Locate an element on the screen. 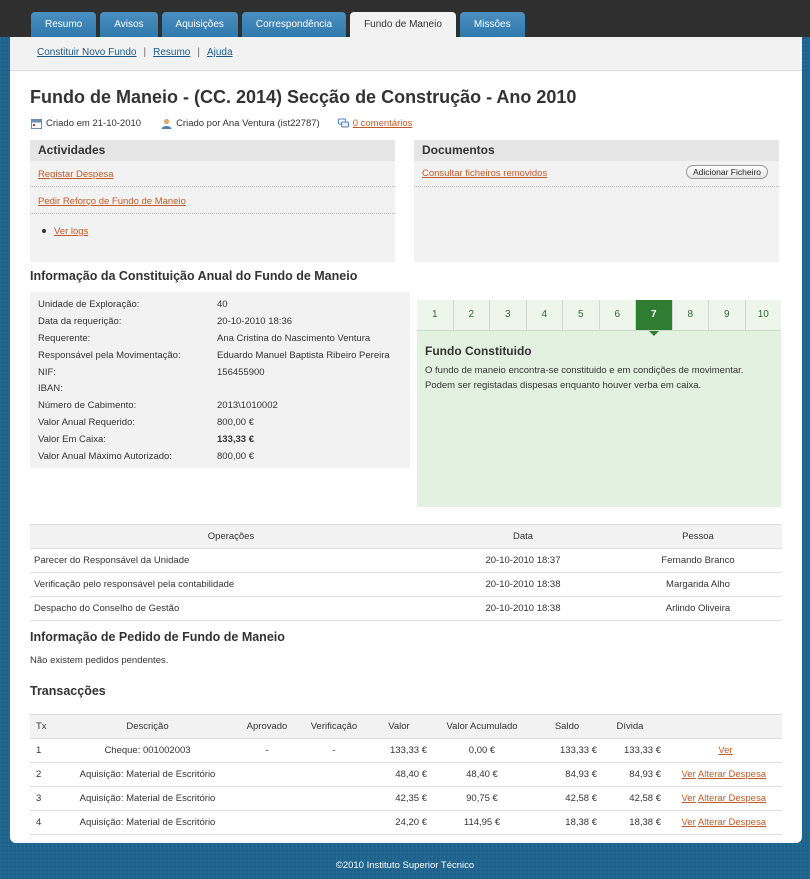 Image resolution: width=810 pixels, height=879 pixels. tx-value: 48,40 € is located at coordinates (399, 774).